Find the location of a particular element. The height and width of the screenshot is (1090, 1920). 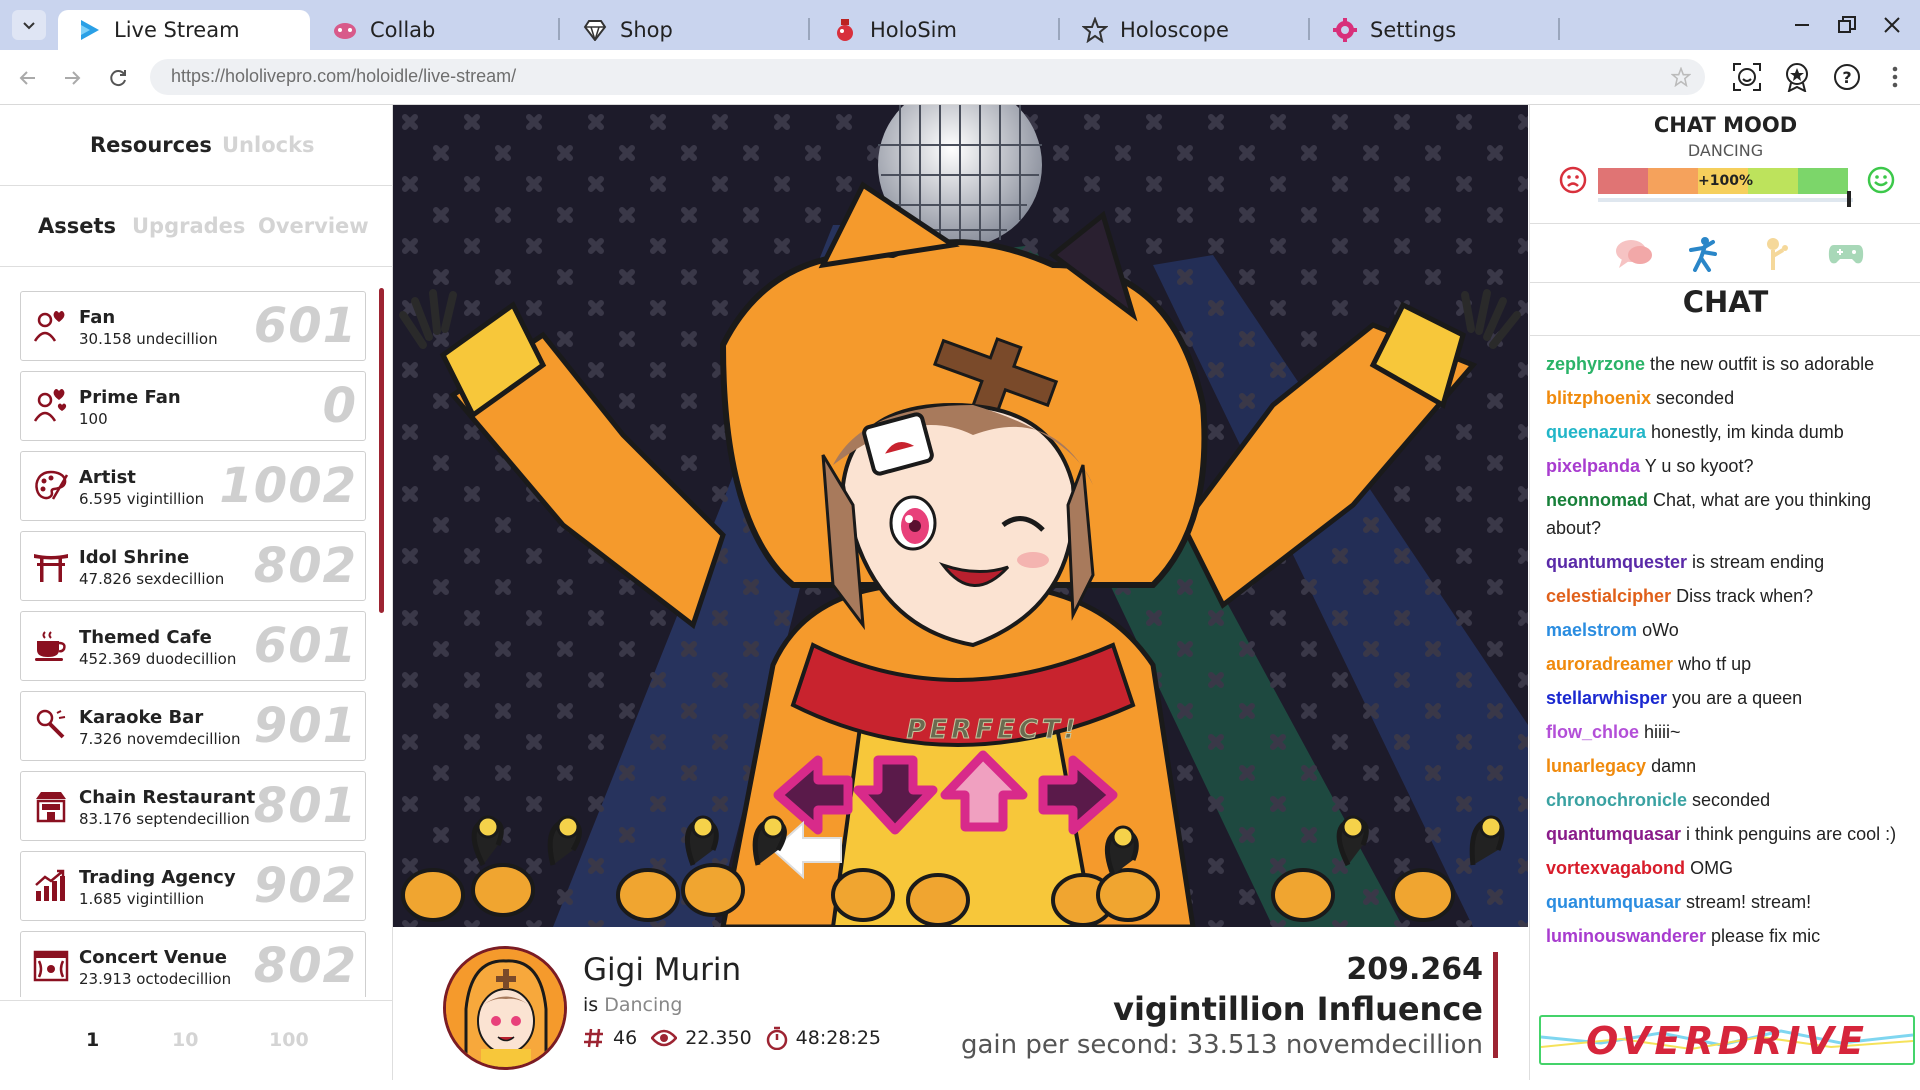

tab-label: Holoscope is located at coordinates (1174, 30).